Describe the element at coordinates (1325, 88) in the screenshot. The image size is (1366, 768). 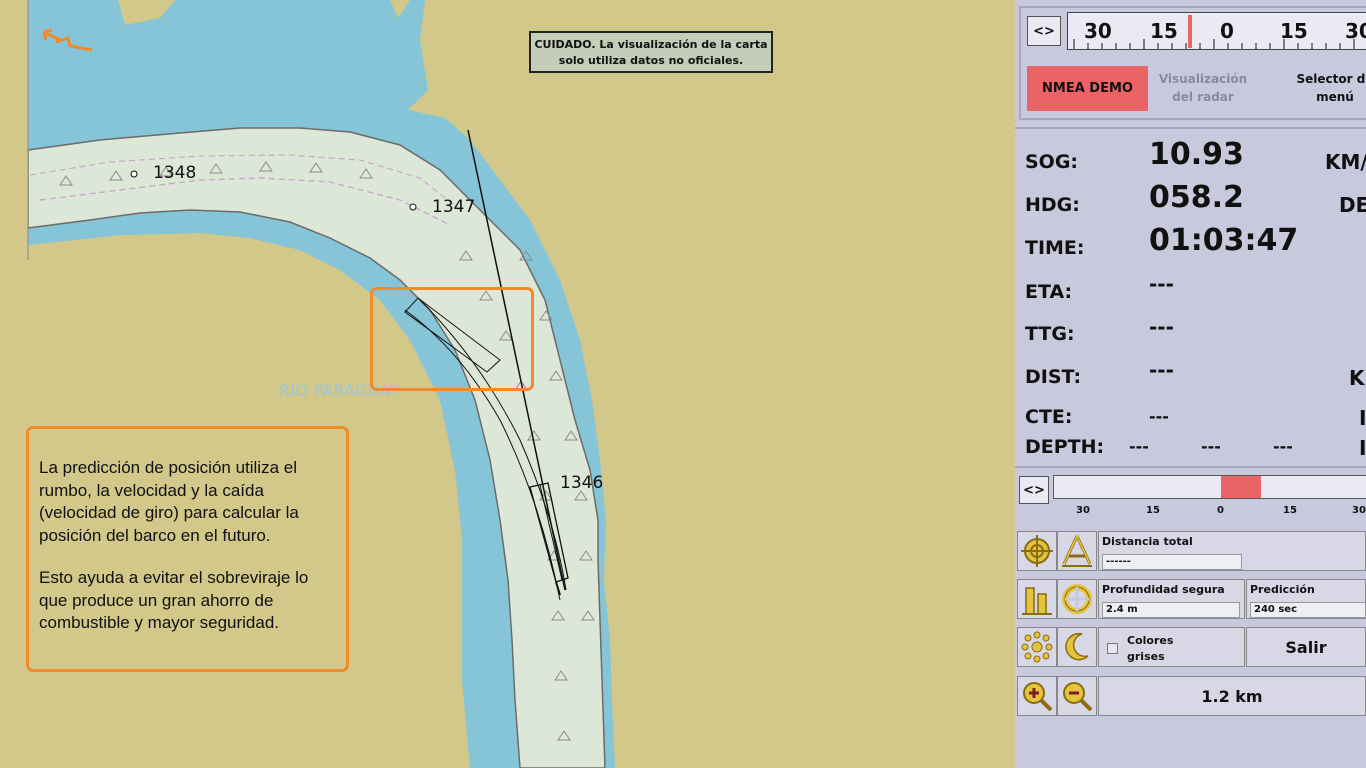
I see `menu-selector-button: Selector de menú` at that location.